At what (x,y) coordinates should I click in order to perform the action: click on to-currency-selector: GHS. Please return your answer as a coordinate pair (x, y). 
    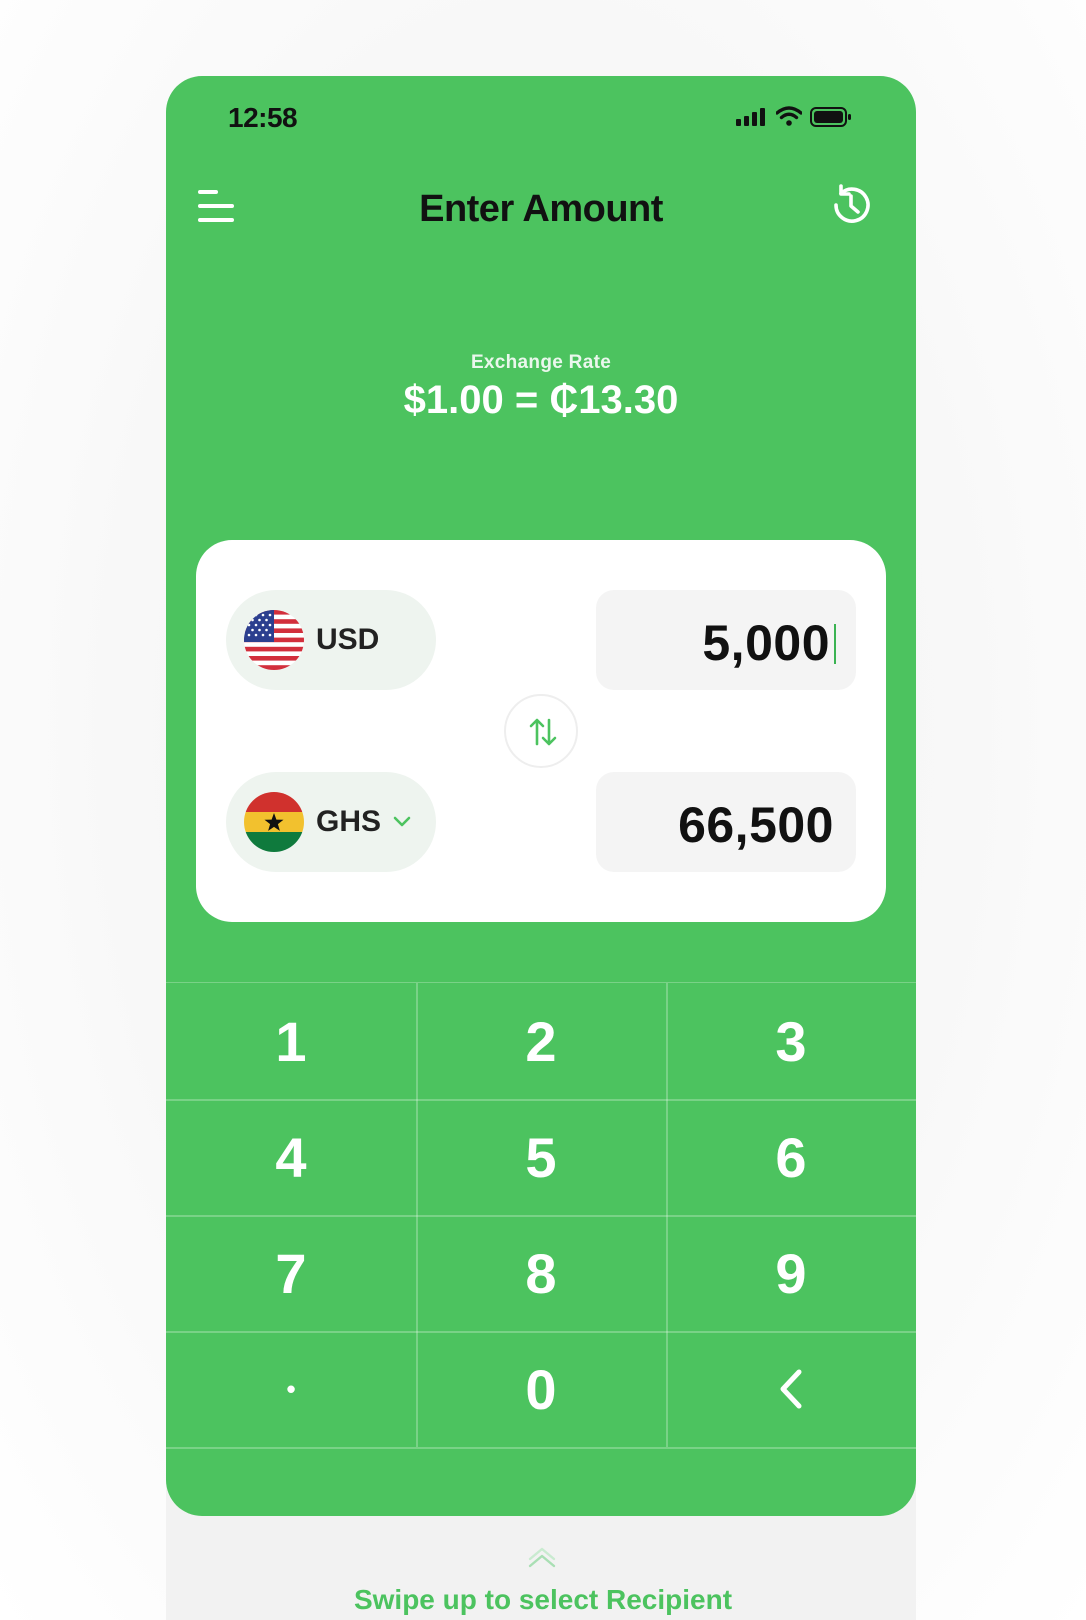
    Looking at the image, I should click on (331, 822).